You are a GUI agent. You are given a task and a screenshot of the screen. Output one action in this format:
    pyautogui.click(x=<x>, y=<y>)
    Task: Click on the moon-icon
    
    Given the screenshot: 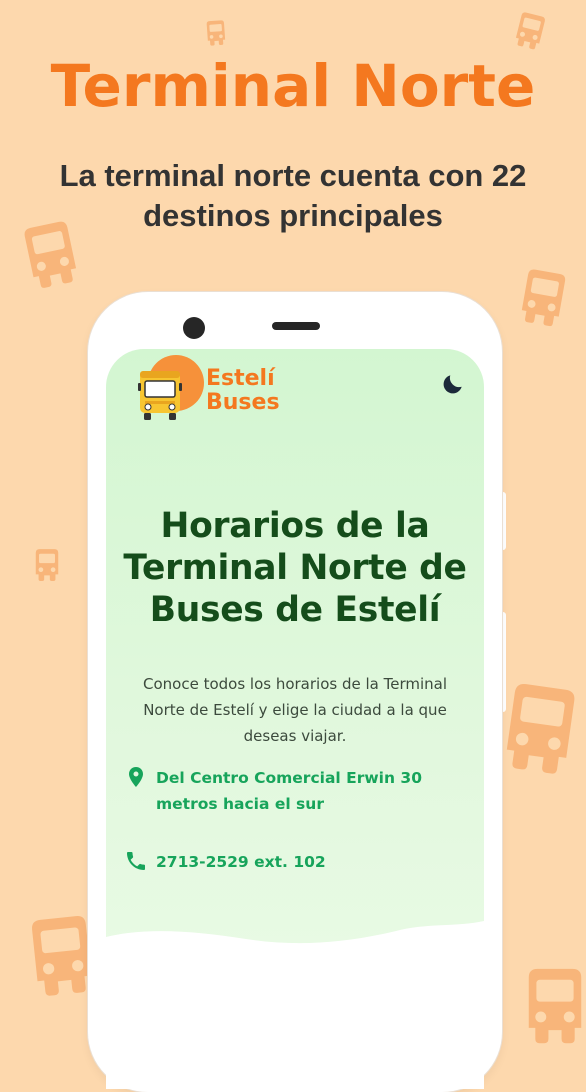 What is the action you would take?
    pyautogui.click(x=453, y=384)
    